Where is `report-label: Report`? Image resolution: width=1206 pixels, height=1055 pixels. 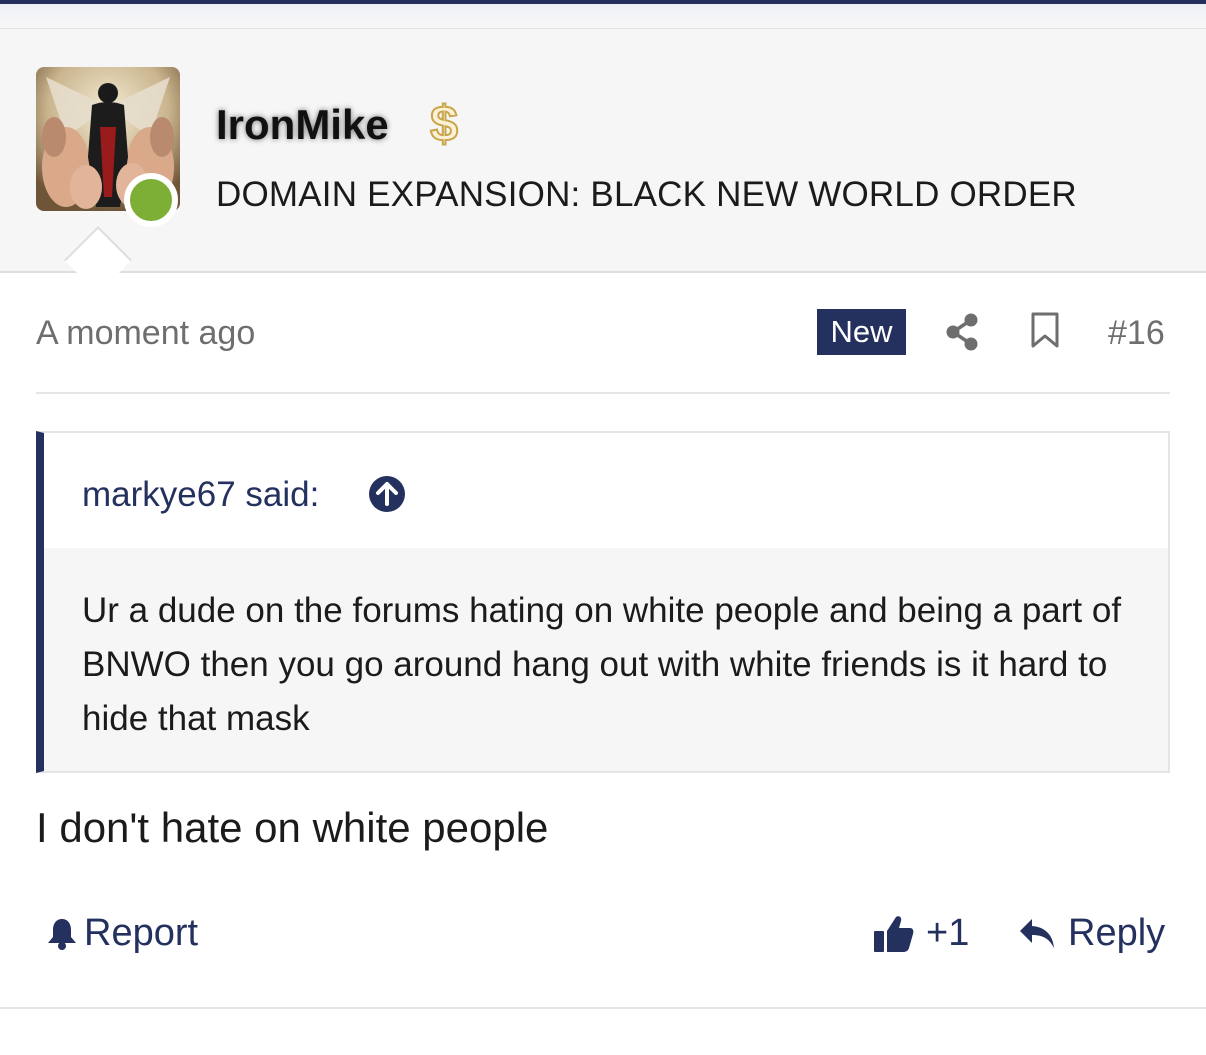 report-label: Report is located at coordinates (141, 933).